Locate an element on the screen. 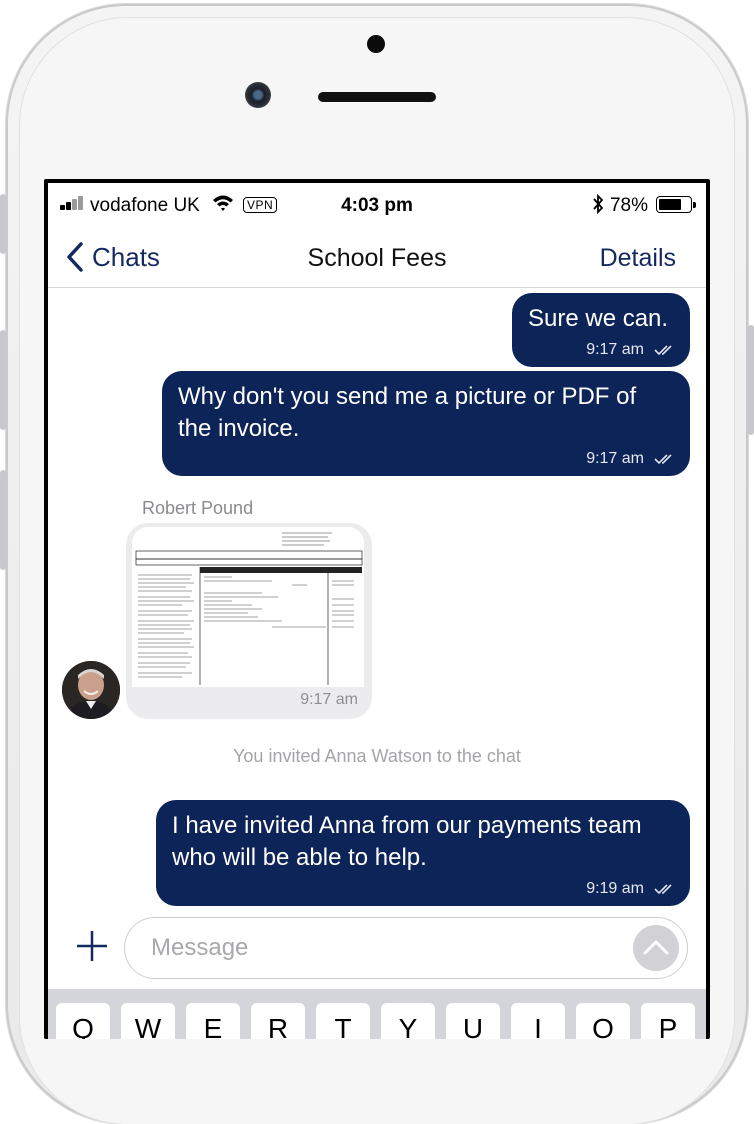  image-message: 9:17 am is located at coordinates (249, 621).